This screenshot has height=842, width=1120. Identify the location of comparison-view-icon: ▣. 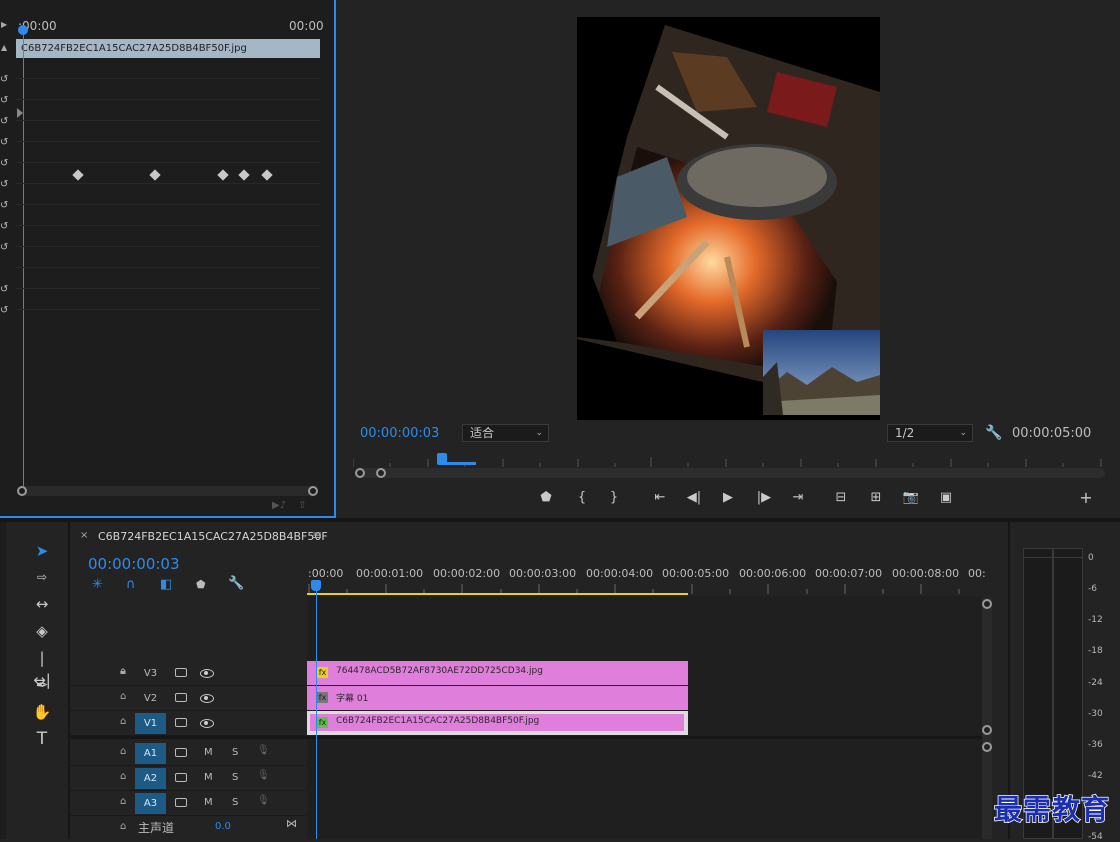
(946, 498).